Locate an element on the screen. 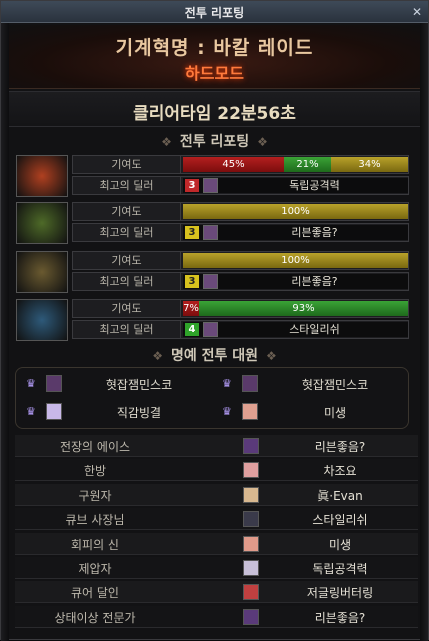 The width and height of the screenshot is (429, 641). award-row: 전장의 에이스 리븐좋음? is located at coordinates (216, 446).